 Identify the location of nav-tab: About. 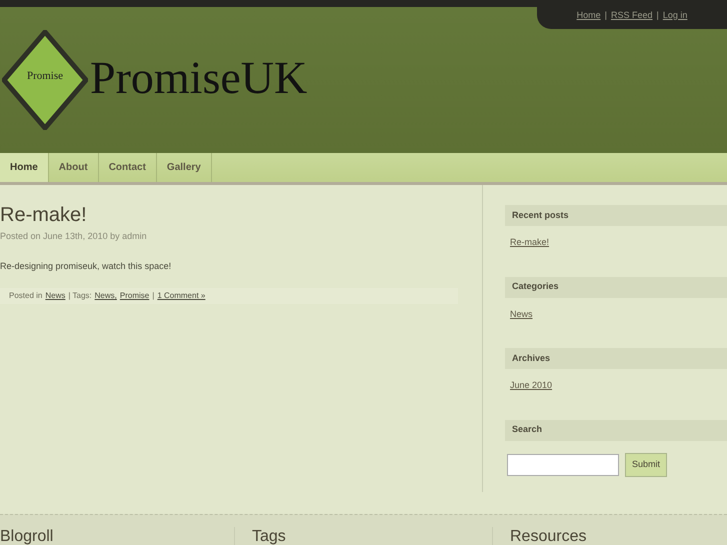
(73, 167).